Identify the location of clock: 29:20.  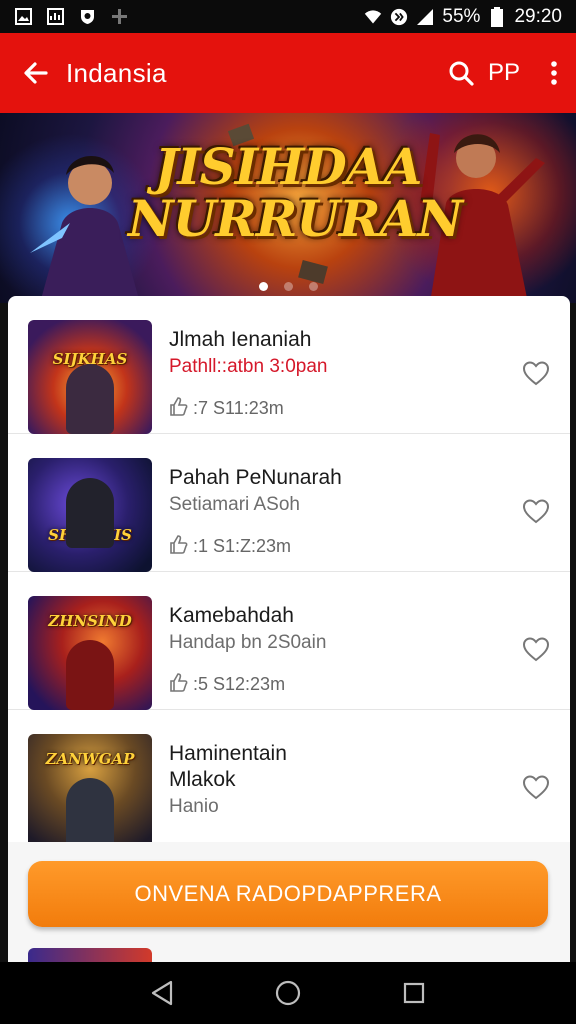
(538, 16).